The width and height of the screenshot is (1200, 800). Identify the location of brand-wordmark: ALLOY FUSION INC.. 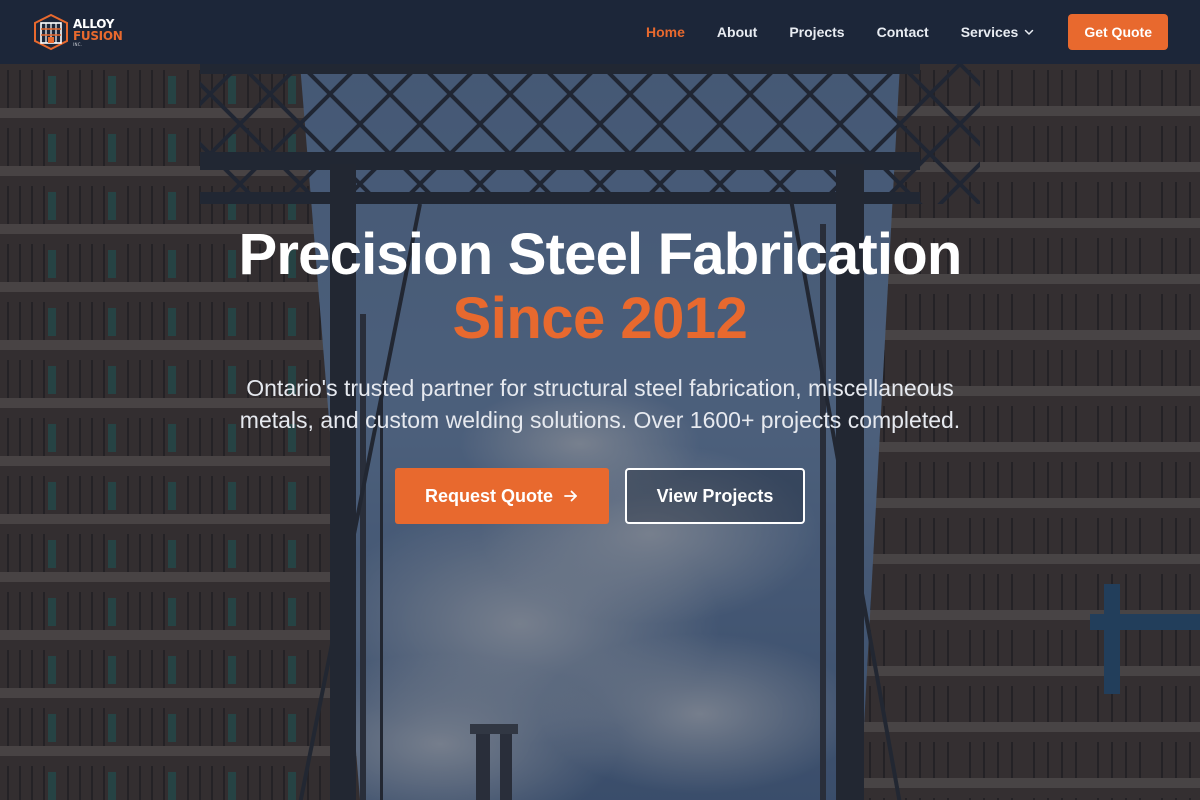
(98, 32).